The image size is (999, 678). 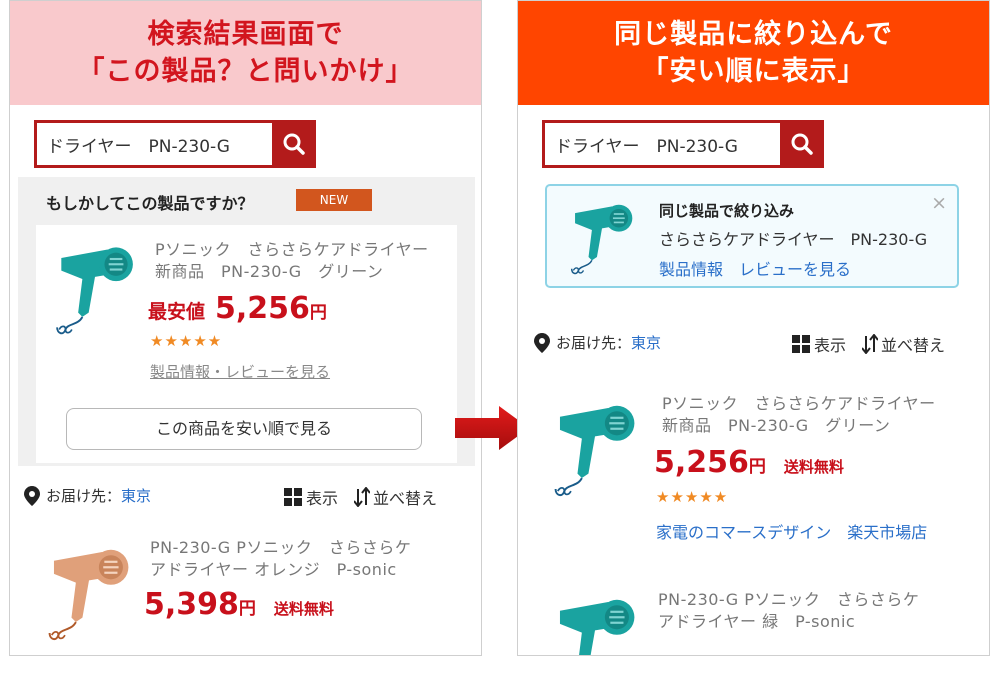 I want to click on shop-name-link: 家電のコマースデザイン 楽天市場店, so click(x=791, y=531).